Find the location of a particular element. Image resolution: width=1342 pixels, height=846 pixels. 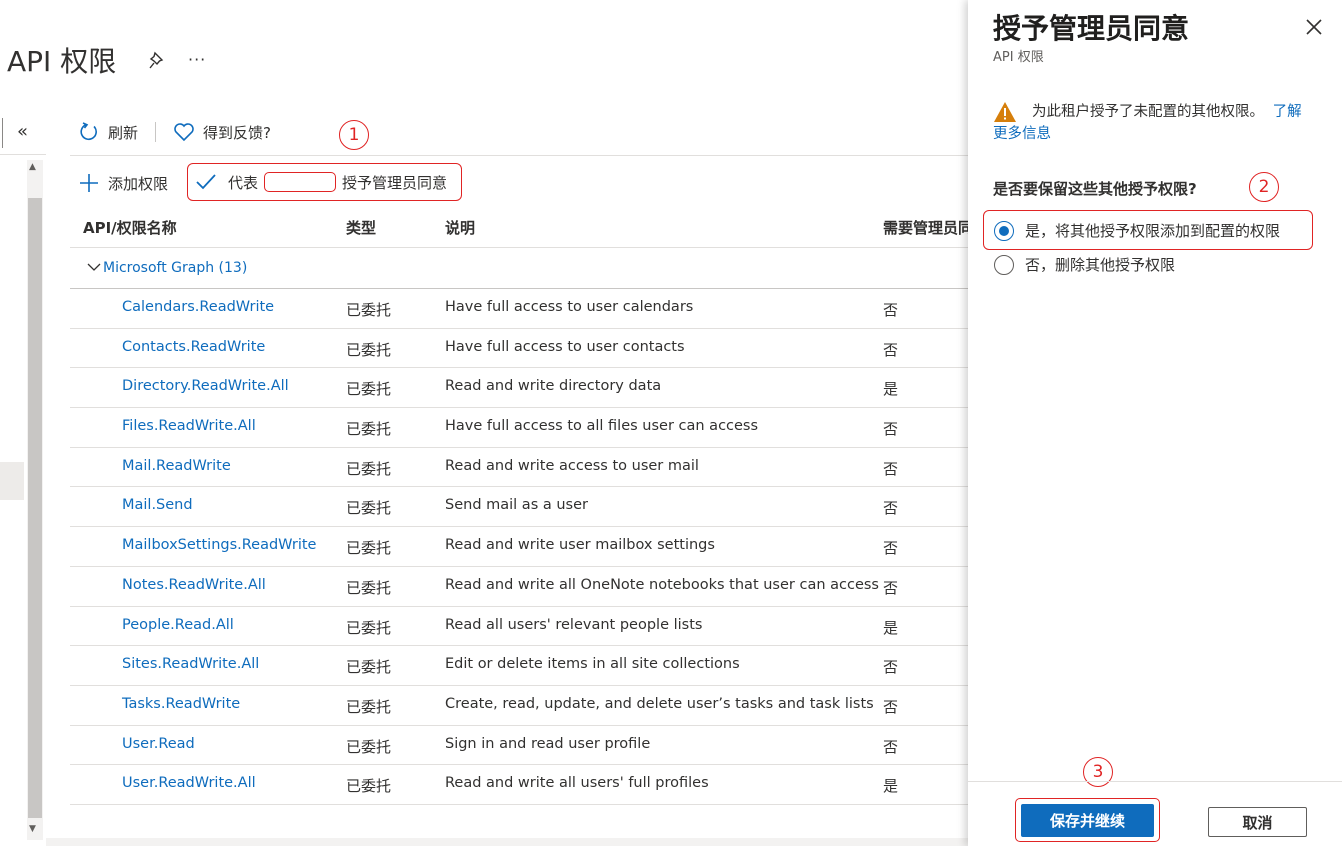

table-row: Mail.Send 已委托 Send mail as a user 否 is located at coordinates (519, 507).